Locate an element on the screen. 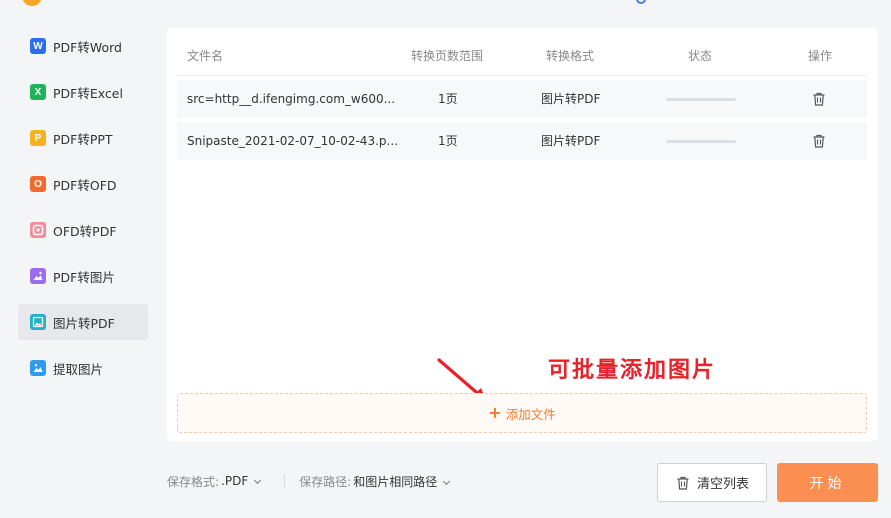 The width and height of the screenshot is (891, 518). sidebar-item-image-to-pdf: 图片转PDF is located at coordinates (83, 322).